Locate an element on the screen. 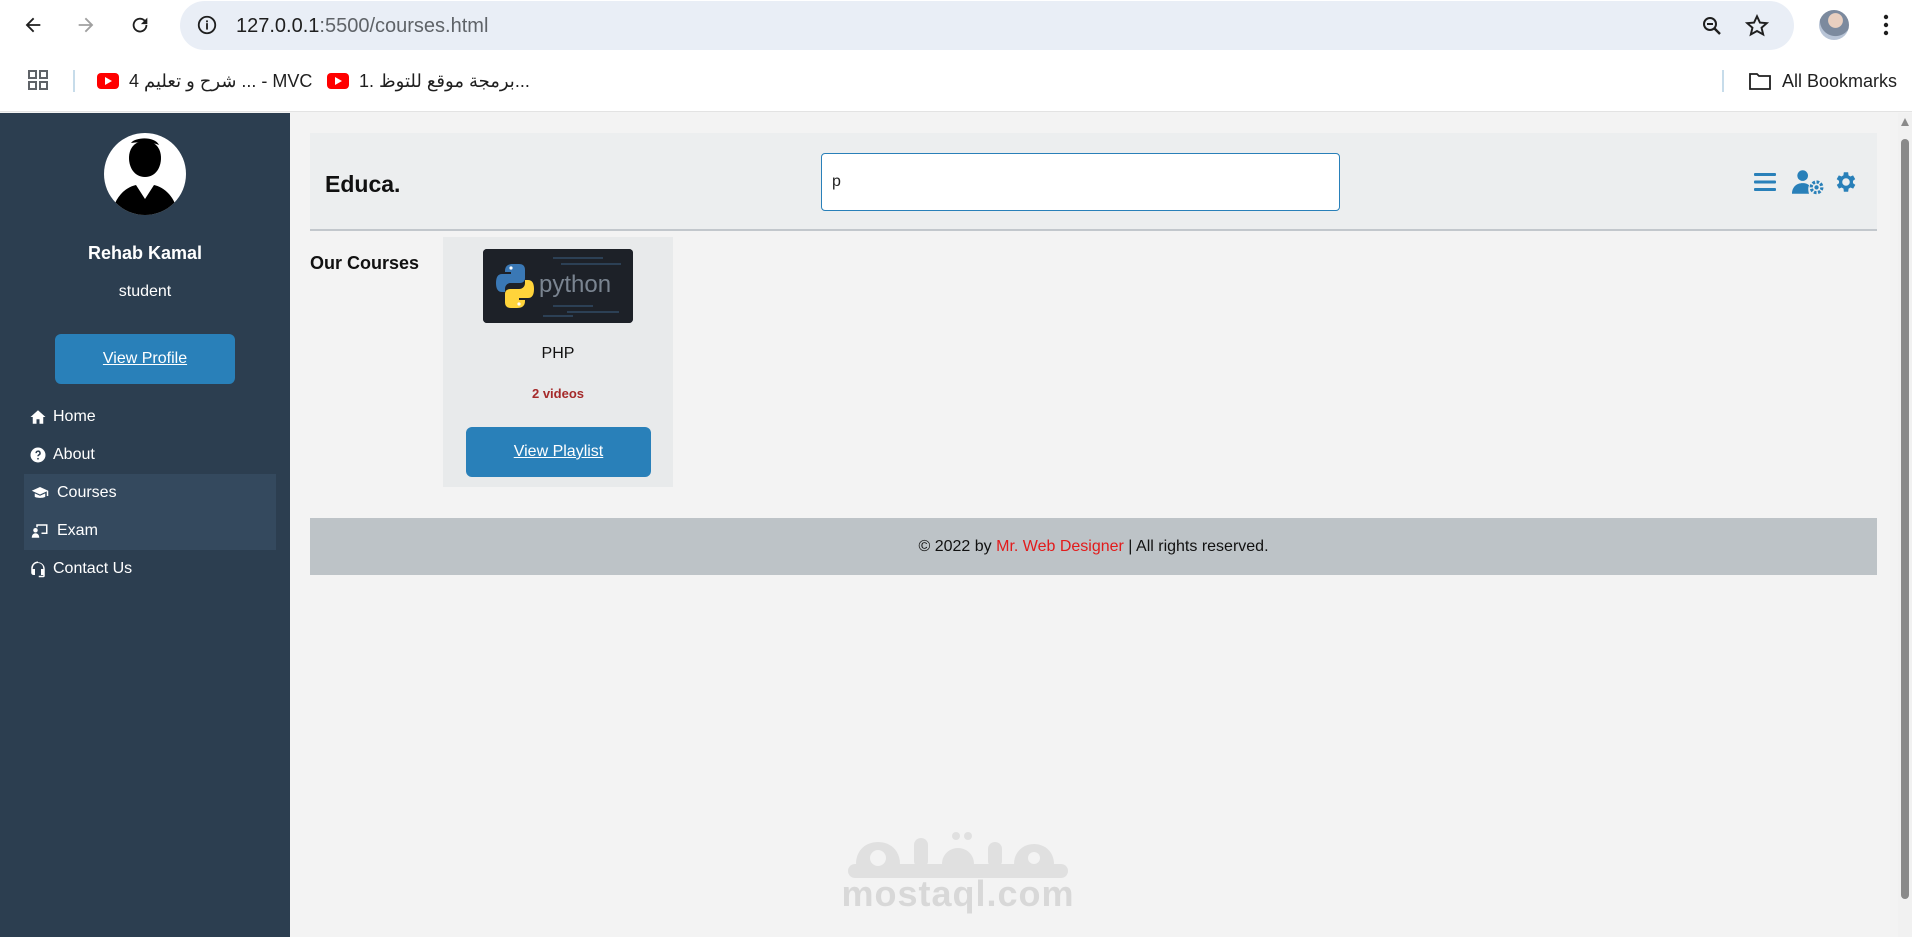 The height and width of the screenshot is (937, 1912). sidebar-item-label: Courses is located at coordinates (87, 492).